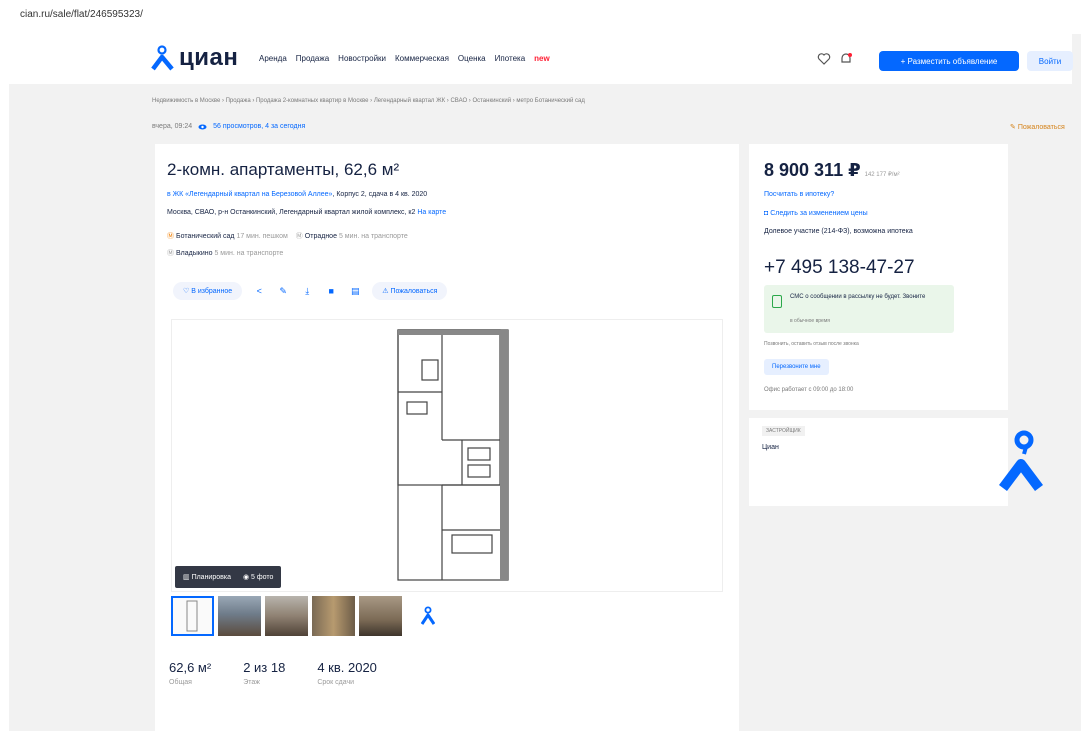  I want to click on heart-icon, so click(824, 59).